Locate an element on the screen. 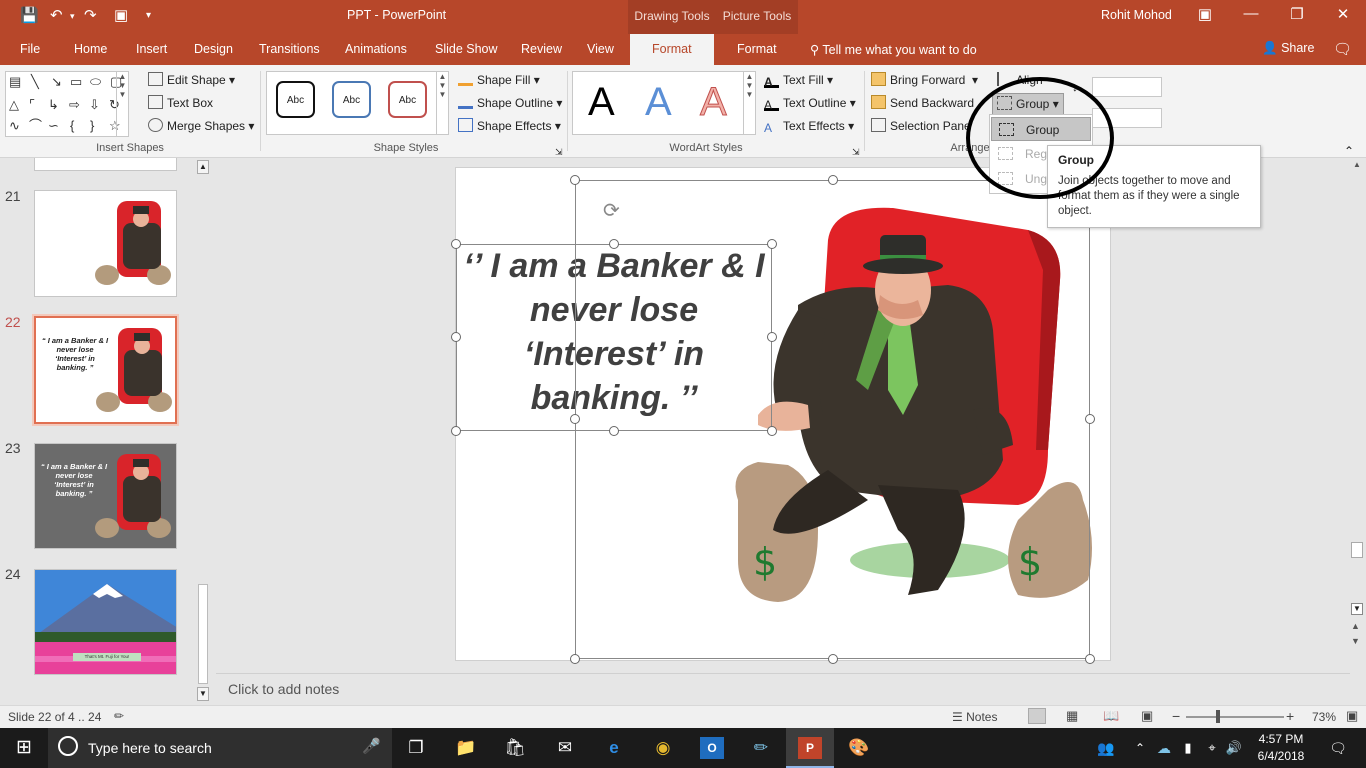  thumbnails-scrollbar: ▲ ▼ is located at coordinates (203, 430).